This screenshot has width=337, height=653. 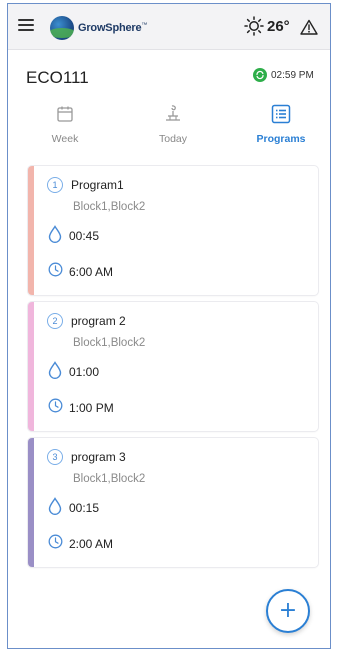 What do you see at coordinates (91, 408) in the screenshot?
I see `program-start-time: 1:00 PM` at bounding box center [91, 408].